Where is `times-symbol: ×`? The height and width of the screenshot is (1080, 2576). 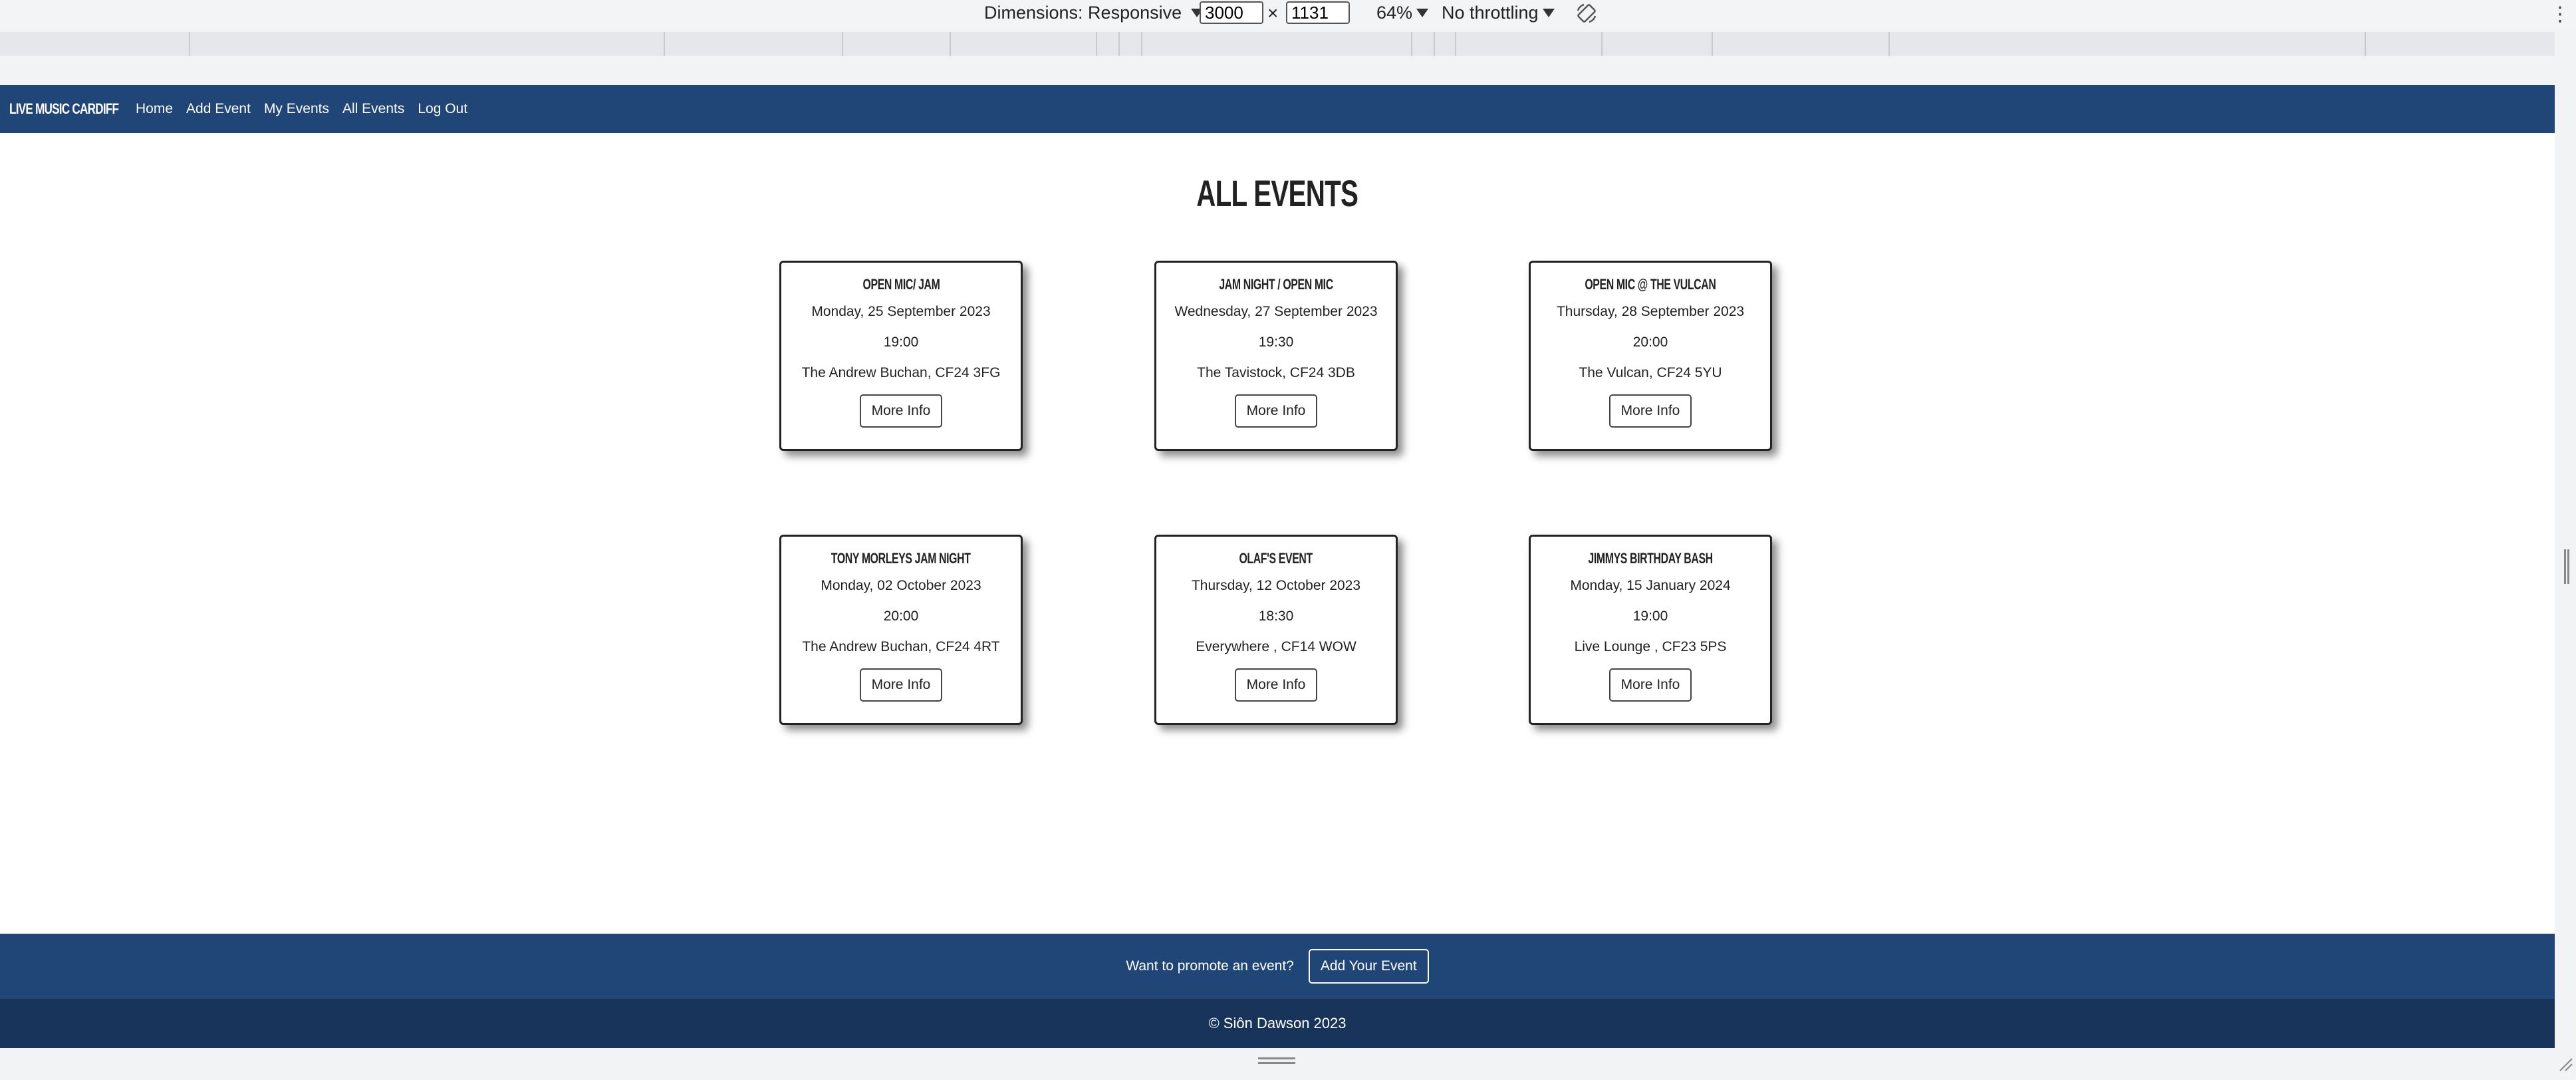
times-symbol: × is located at coordinates (1273, 13).